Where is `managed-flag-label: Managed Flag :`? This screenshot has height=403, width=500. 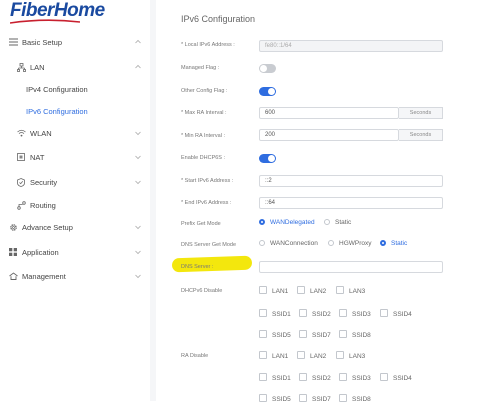 managed-flag-label: Managed Flag : is located at coordinates (200, 68).